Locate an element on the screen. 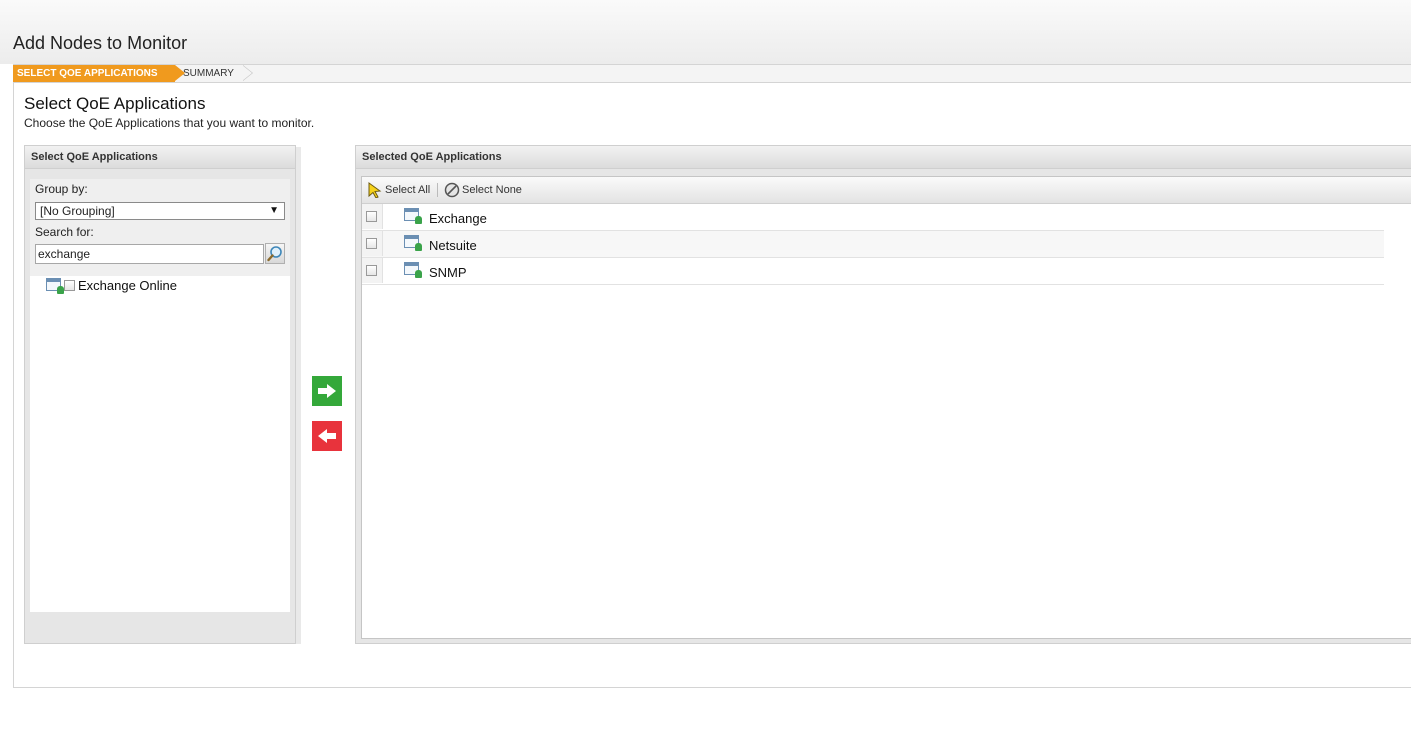  arrow-left-icon is located at coordinates (327, 436).